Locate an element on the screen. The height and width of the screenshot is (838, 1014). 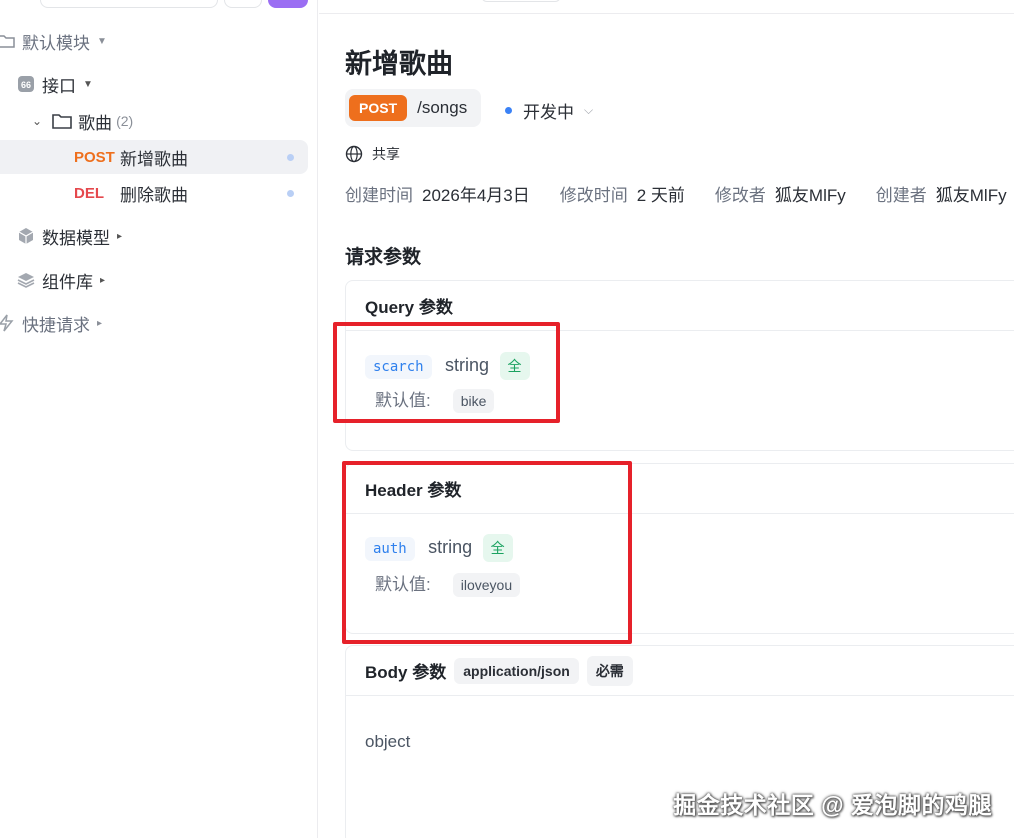
required-chip: 必需 is located at coordinates (609, 670).